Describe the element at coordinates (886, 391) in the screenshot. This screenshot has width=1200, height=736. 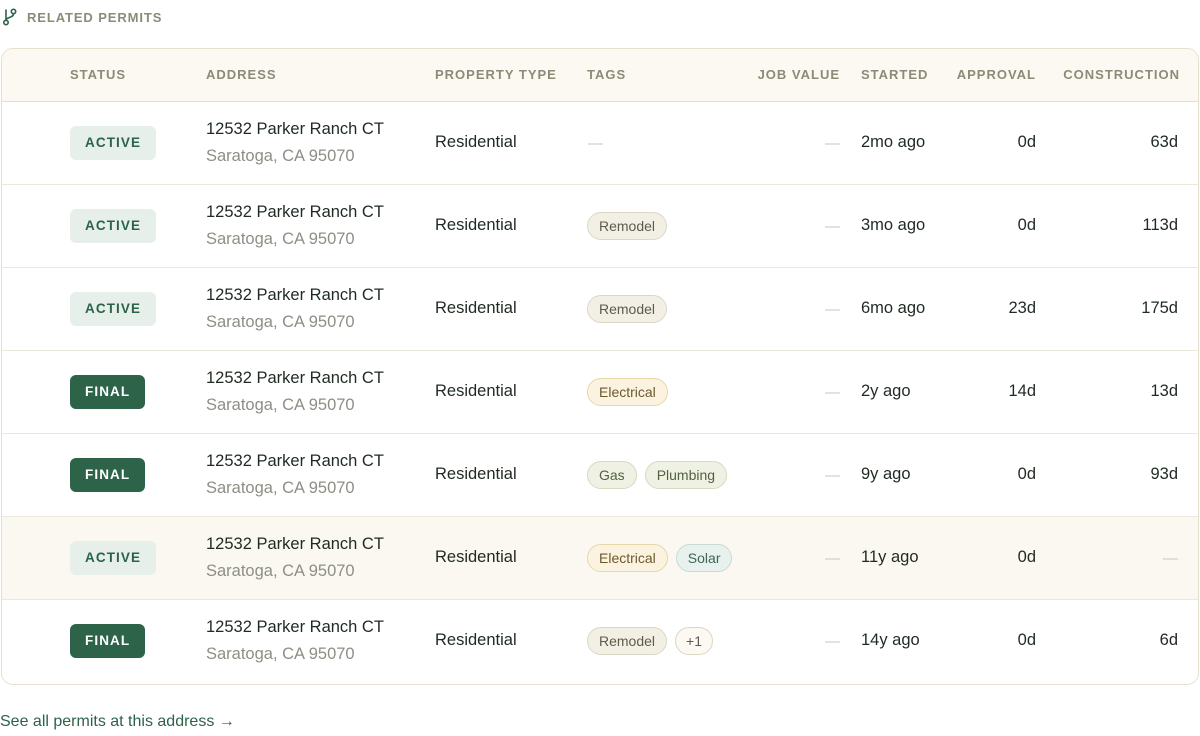
I see `started-date: 2y ago` at that location.